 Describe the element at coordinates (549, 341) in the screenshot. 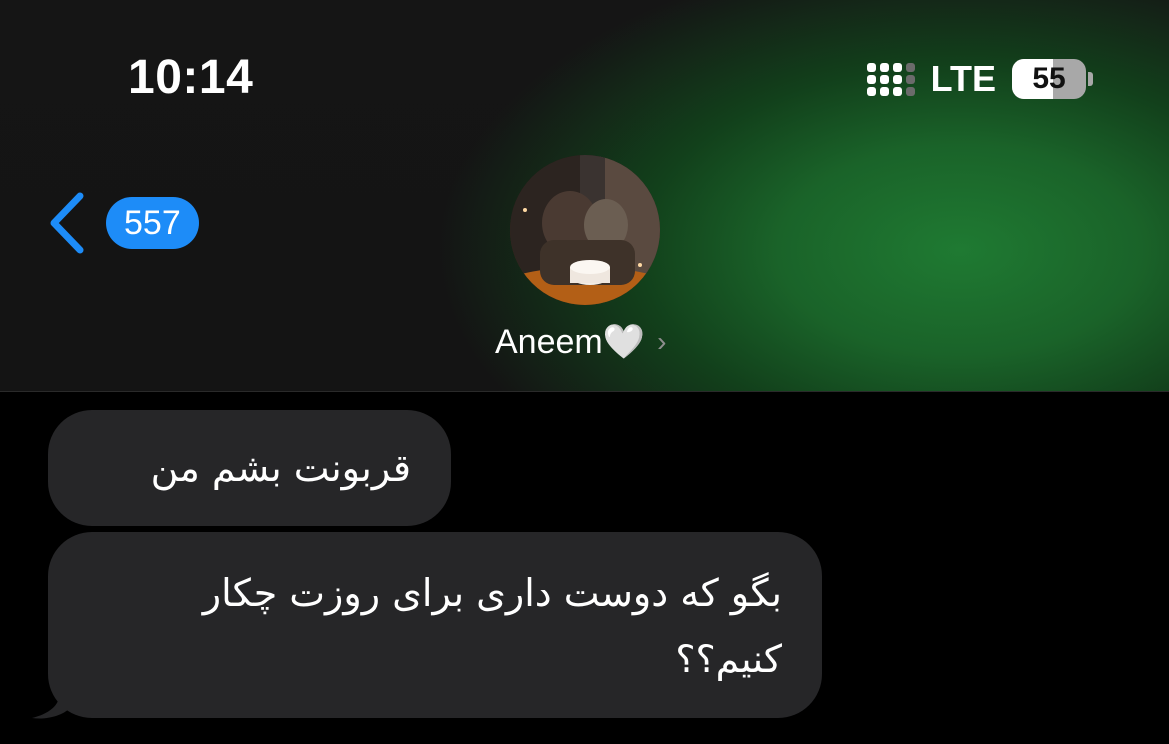

I see `contact-name: Aneem` at that location.